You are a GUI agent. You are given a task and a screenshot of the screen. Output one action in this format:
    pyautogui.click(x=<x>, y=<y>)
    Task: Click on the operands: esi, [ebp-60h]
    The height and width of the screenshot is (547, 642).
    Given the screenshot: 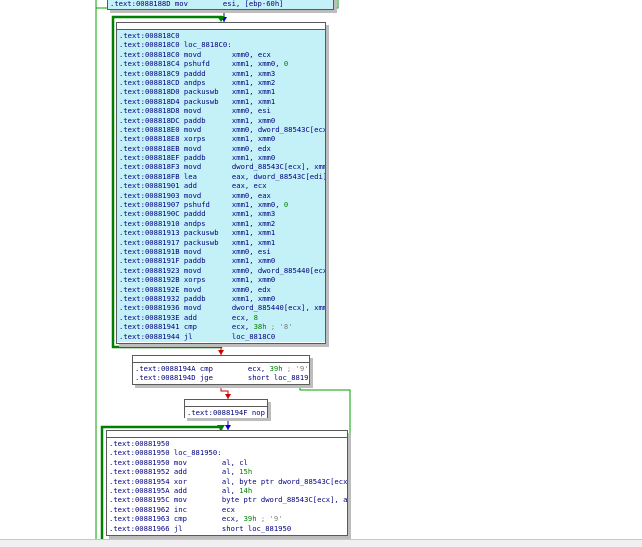 What is the action you would take?
    pyautogui.click(x=253, y=4)
    